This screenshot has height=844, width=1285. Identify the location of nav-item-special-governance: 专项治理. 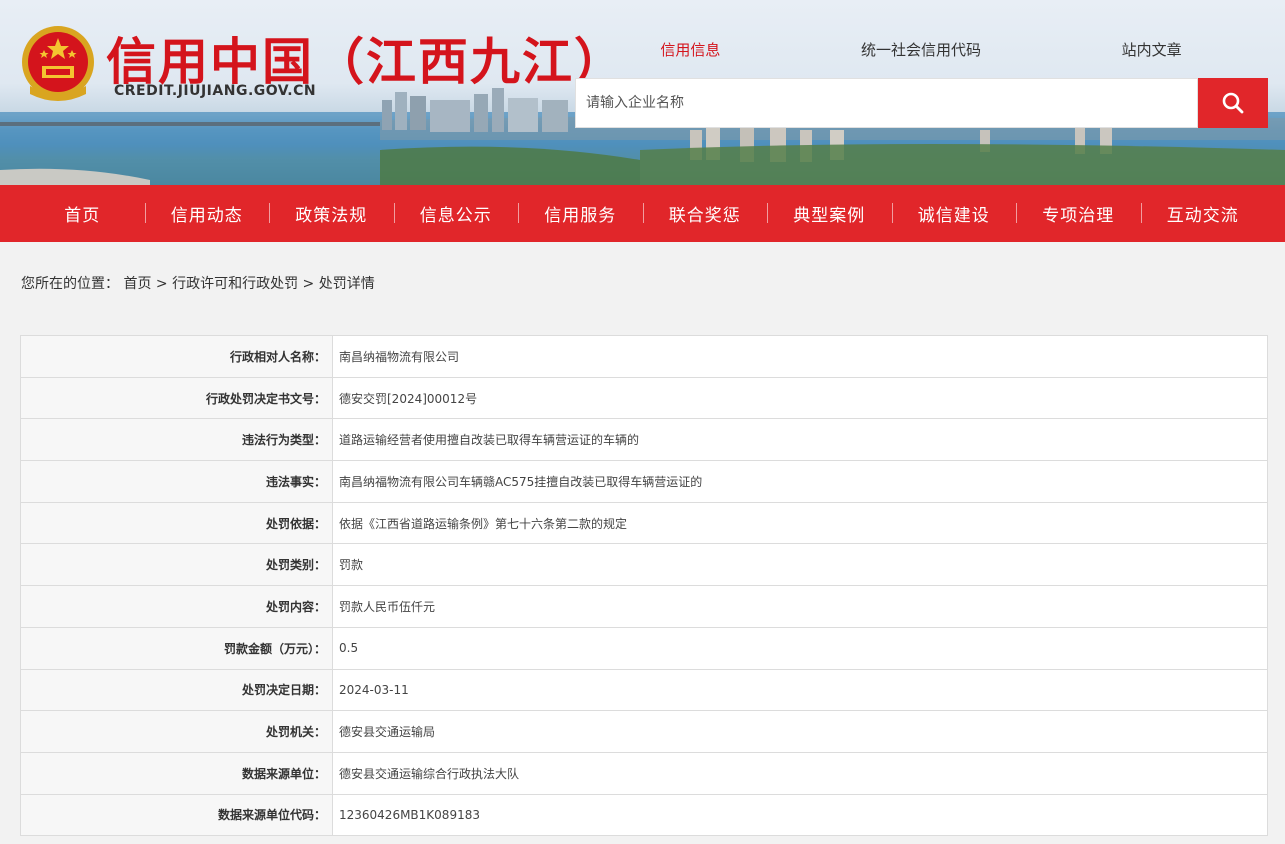
(1078, 213).